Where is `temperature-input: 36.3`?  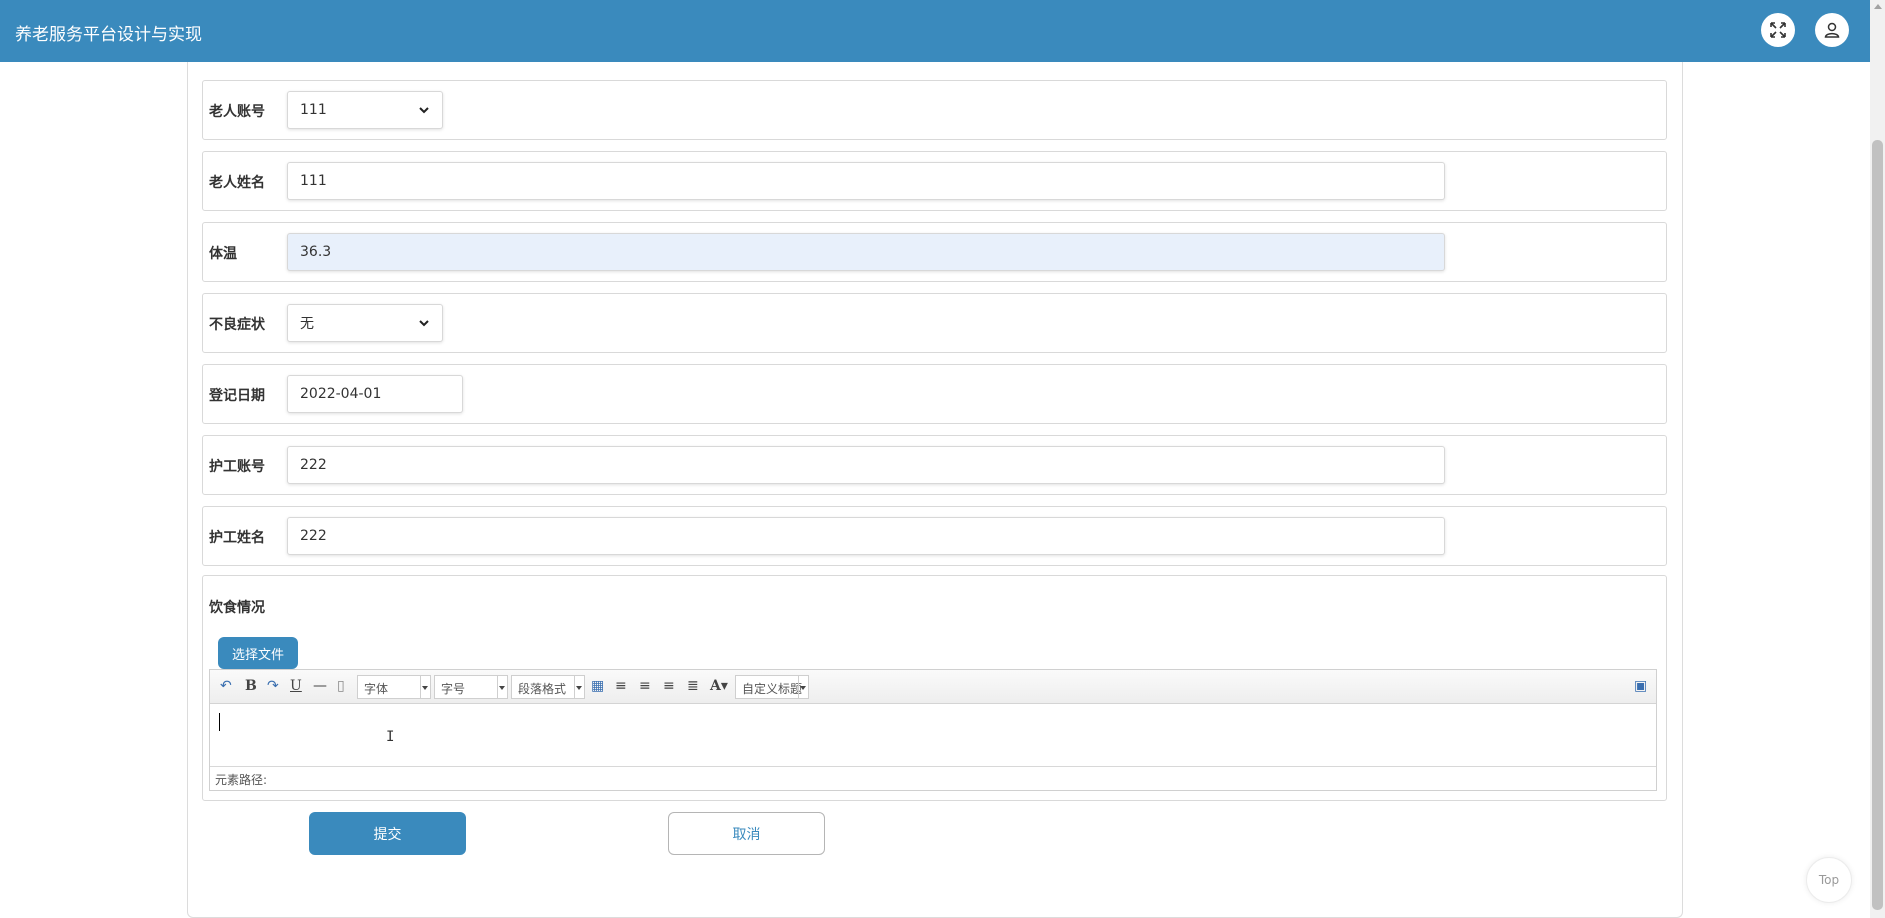
temperature-input: 36.3 is located at coordinates (866, 252).